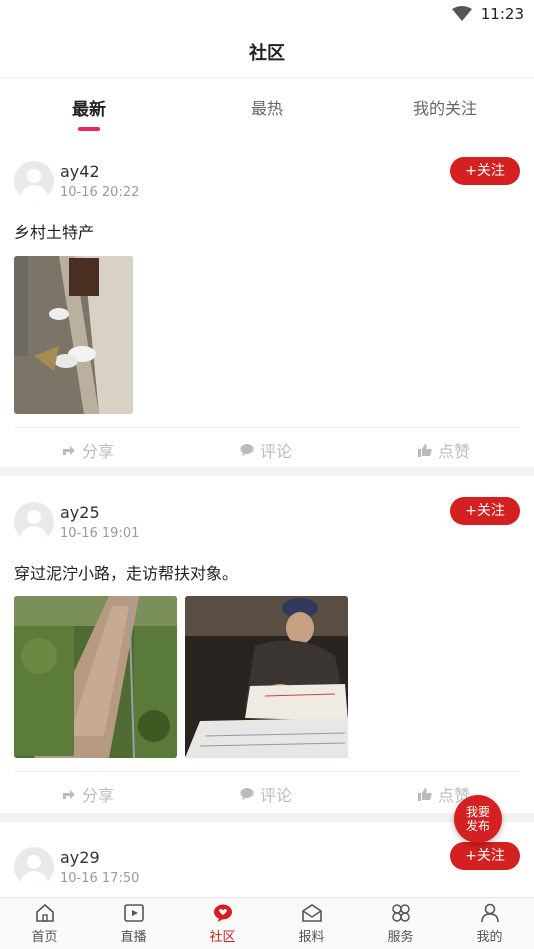 Image resolution: width=534 pixels, height=949 pixels. I want to click on video-icon, so click(133, 913).